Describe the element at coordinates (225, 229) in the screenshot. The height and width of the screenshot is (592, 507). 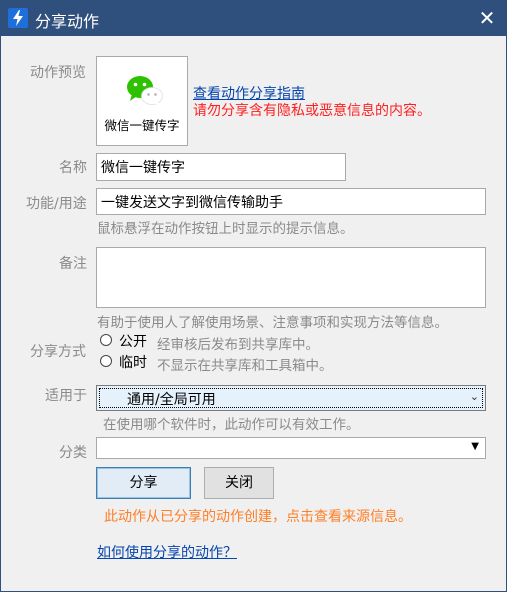
I see `function-hint: 鼠标悬浮在动作按钮上时显示的提示信息。` at that location.